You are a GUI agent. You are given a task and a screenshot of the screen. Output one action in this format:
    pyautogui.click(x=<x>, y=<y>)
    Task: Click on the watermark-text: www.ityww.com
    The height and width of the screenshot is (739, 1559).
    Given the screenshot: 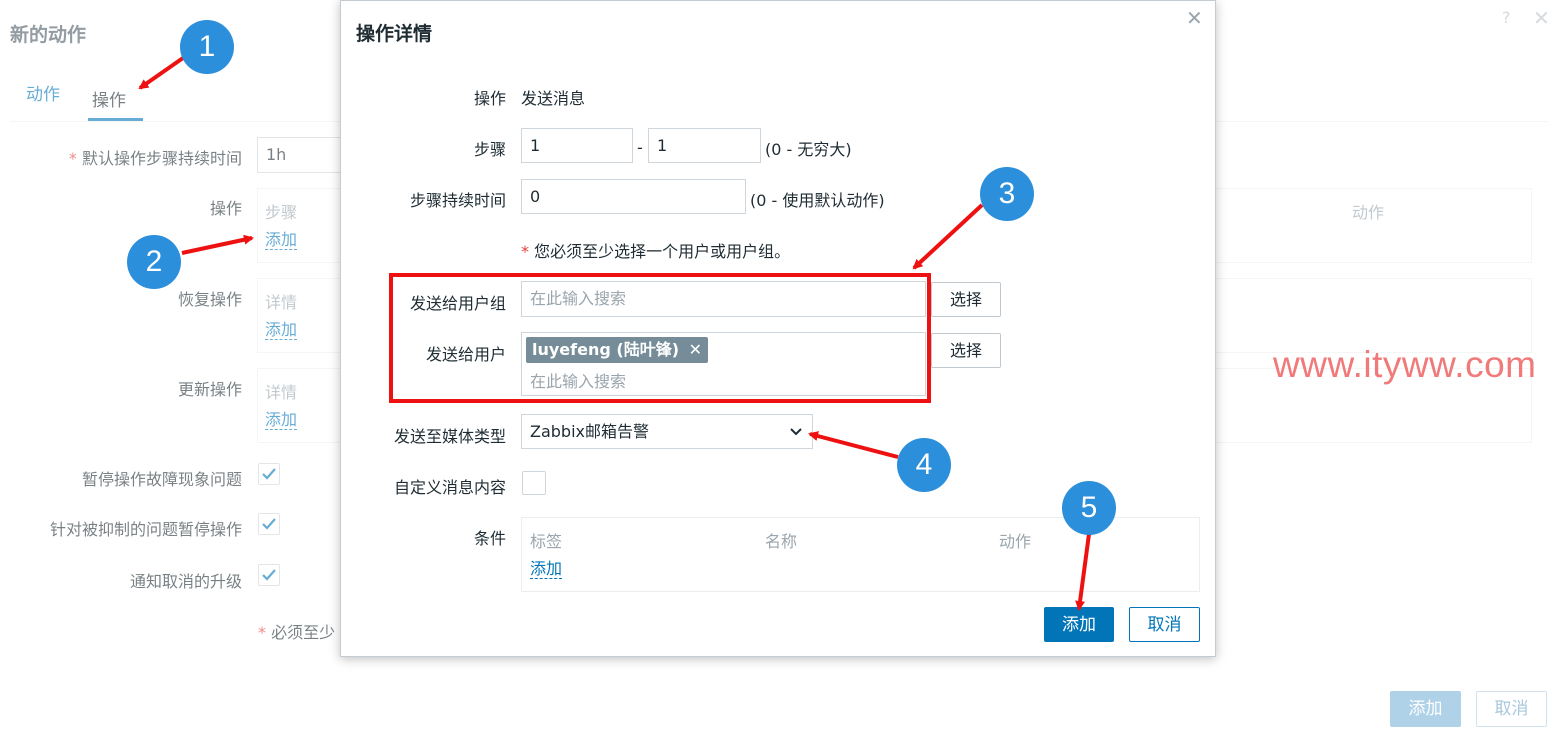 What is the action you would take?
    pyautogui.click(x=1405, y=364)
    